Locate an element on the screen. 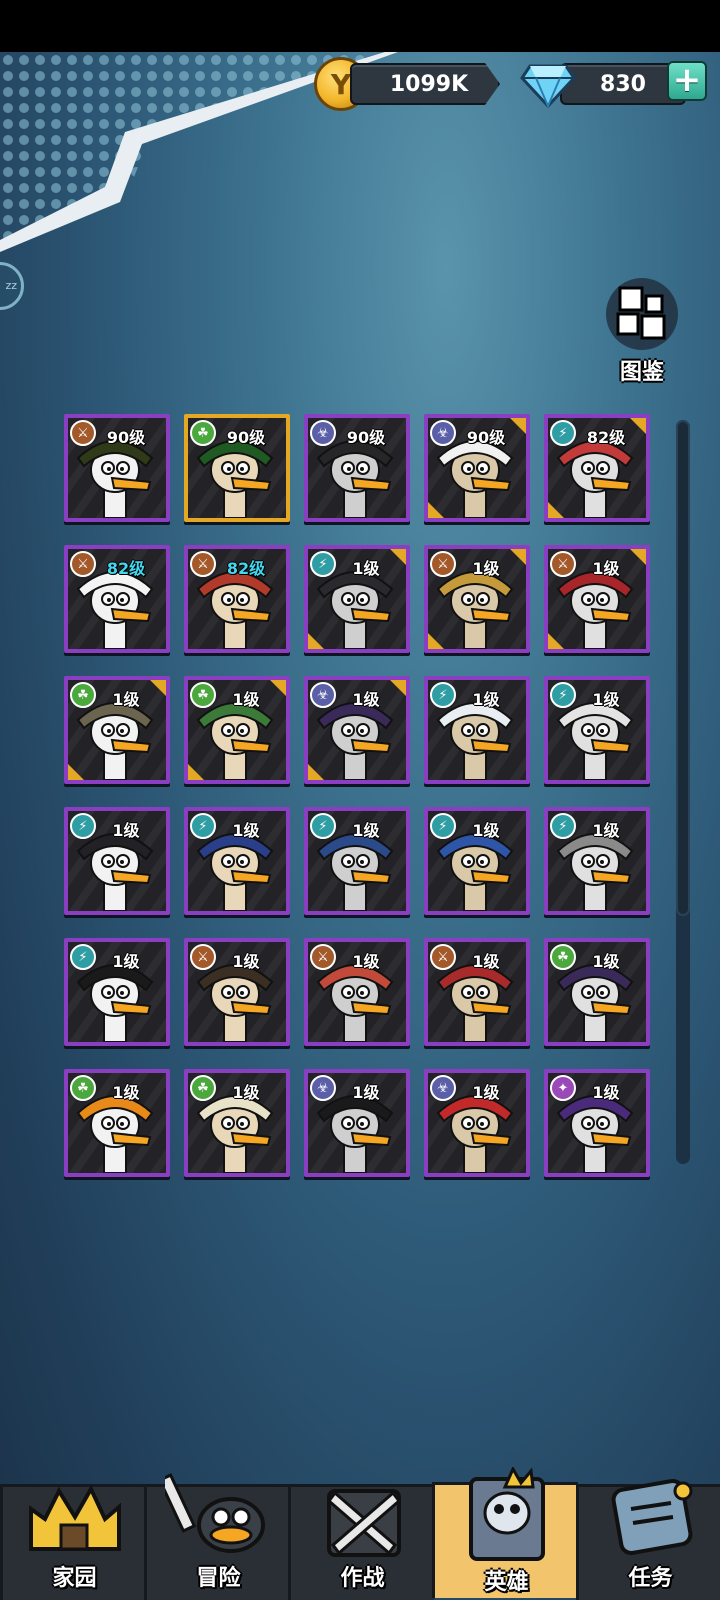 The height and width of the screenshot is (1600, 720). scrollbar is located at coordinates (683, 792).